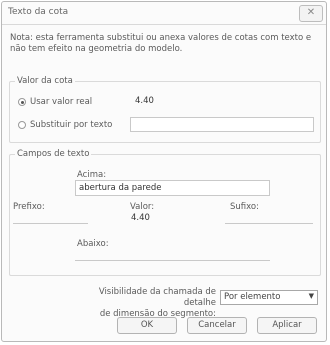  Describe the element at coordinates (92, 175) in the screenshot. I see `above-label: Acima:` at that location.